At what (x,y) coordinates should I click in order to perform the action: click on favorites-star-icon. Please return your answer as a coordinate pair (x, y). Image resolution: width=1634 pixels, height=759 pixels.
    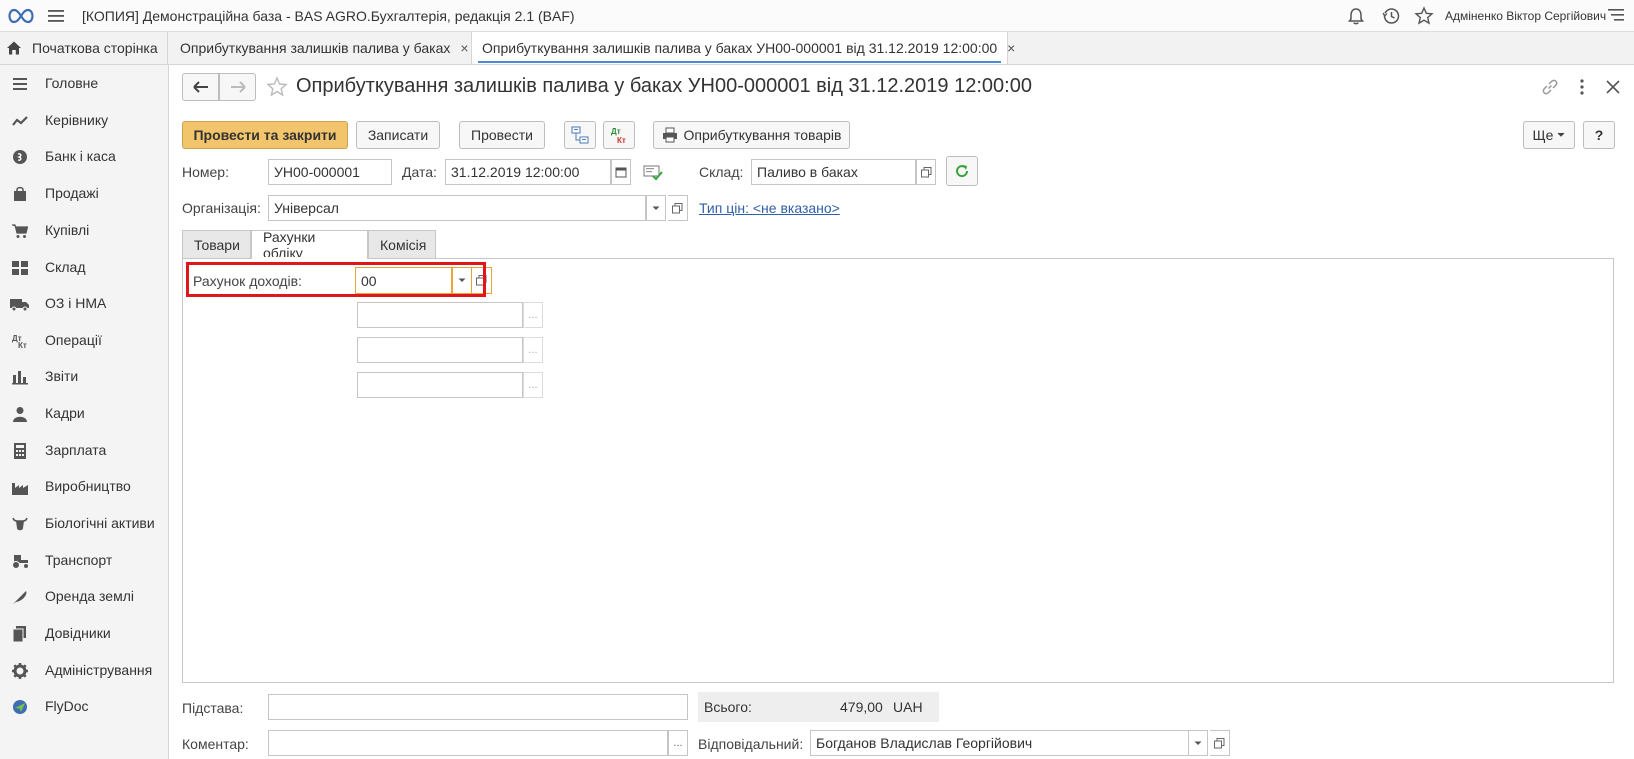
    Looking at the image, I should click on (1424, 16).